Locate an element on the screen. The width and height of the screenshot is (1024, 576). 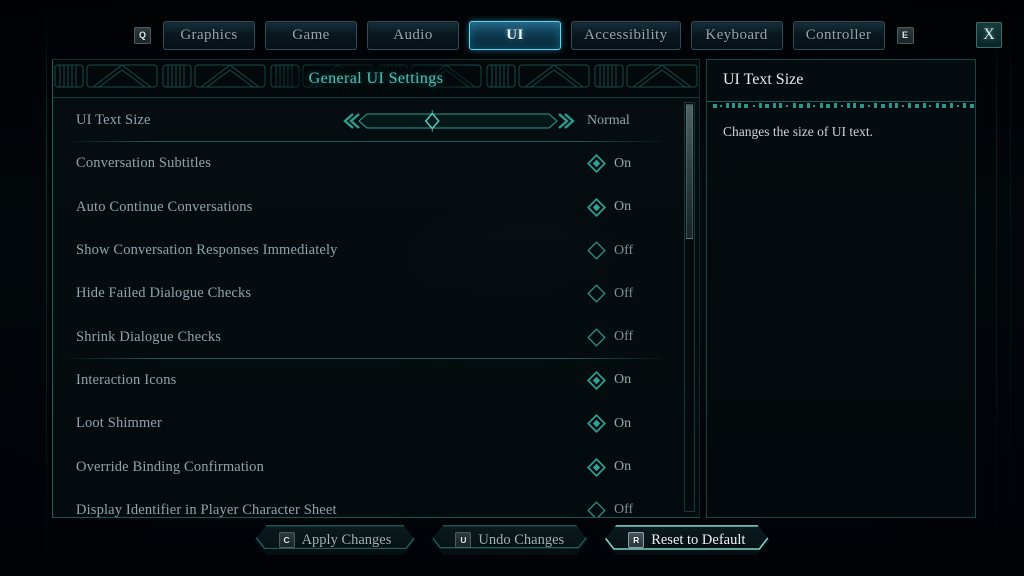
tab-keyboard: Keyboard is located at coordinates (736, 35).